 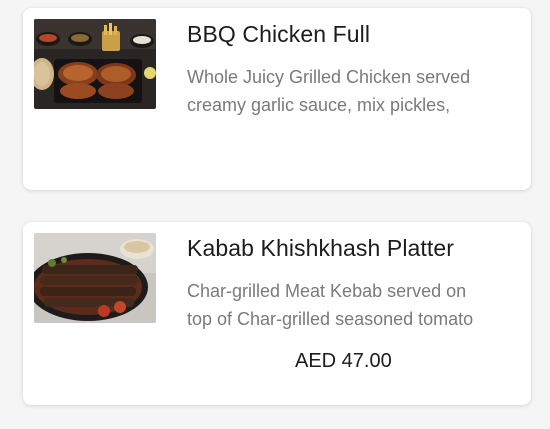 I want to click on description-line: top of Char-grilled seasoned tomato, so click(x=330, y=319).